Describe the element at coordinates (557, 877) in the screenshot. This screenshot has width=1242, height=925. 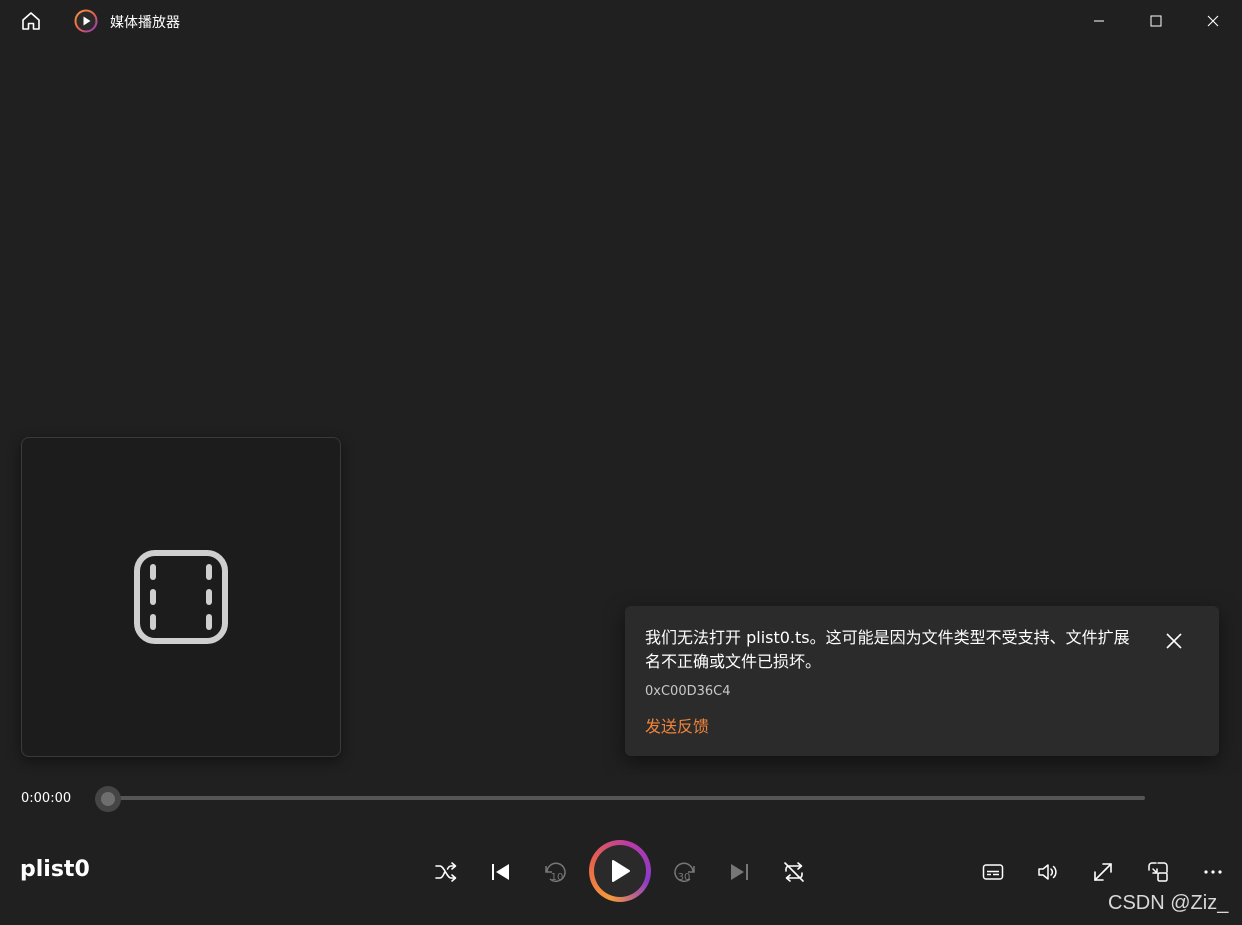
I see `rewind-seconds-label: 10` at that location.